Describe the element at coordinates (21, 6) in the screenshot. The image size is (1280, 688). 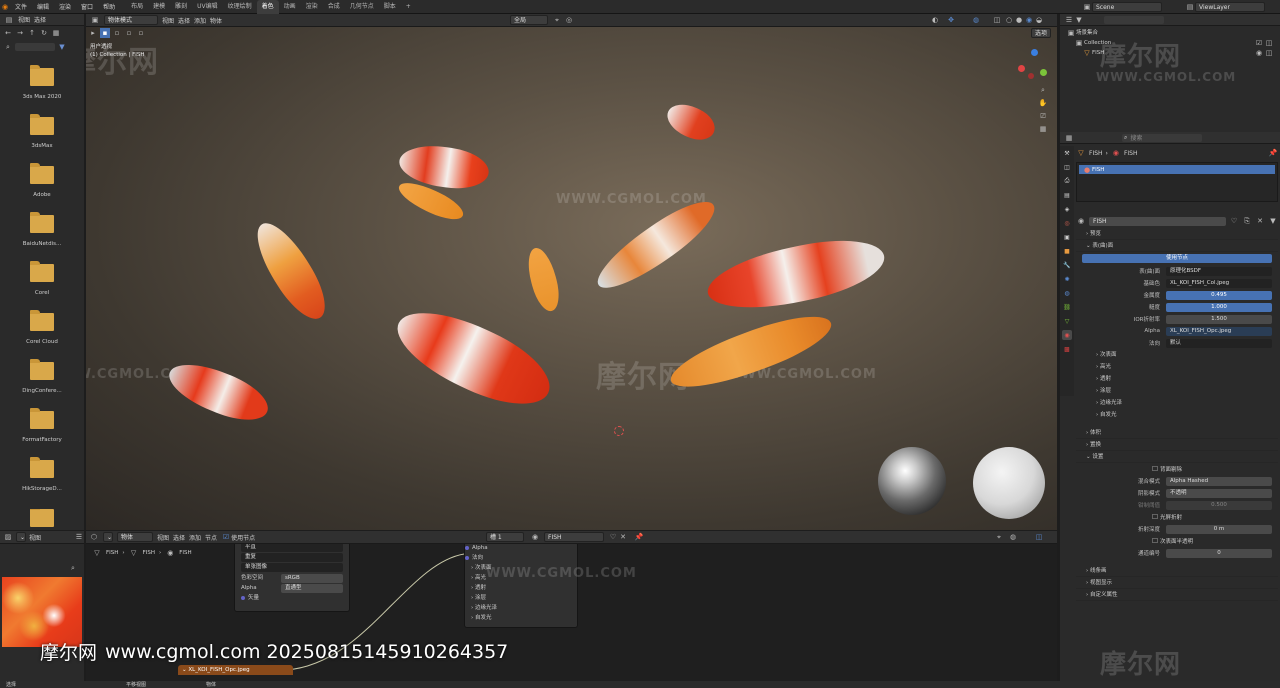
I see `menu-file: 文件` at that location.